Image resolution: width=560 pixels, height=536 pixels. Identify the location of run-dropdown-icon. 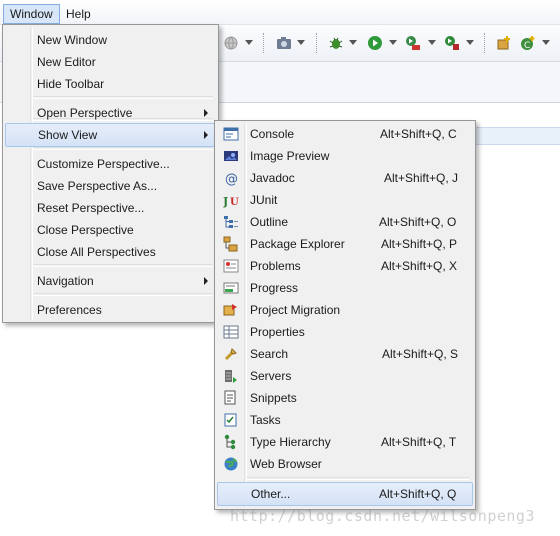
(393, 42).